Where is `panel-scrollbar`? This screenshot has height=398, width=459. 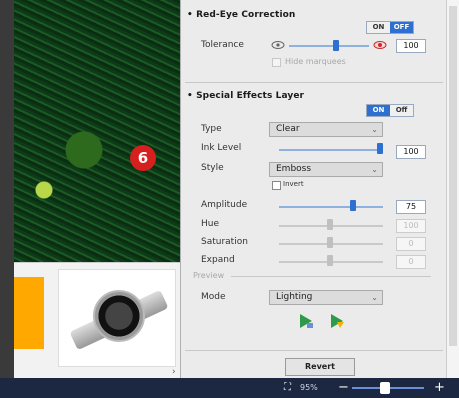 panel-scrollbar is located at coordinates (452, 189).